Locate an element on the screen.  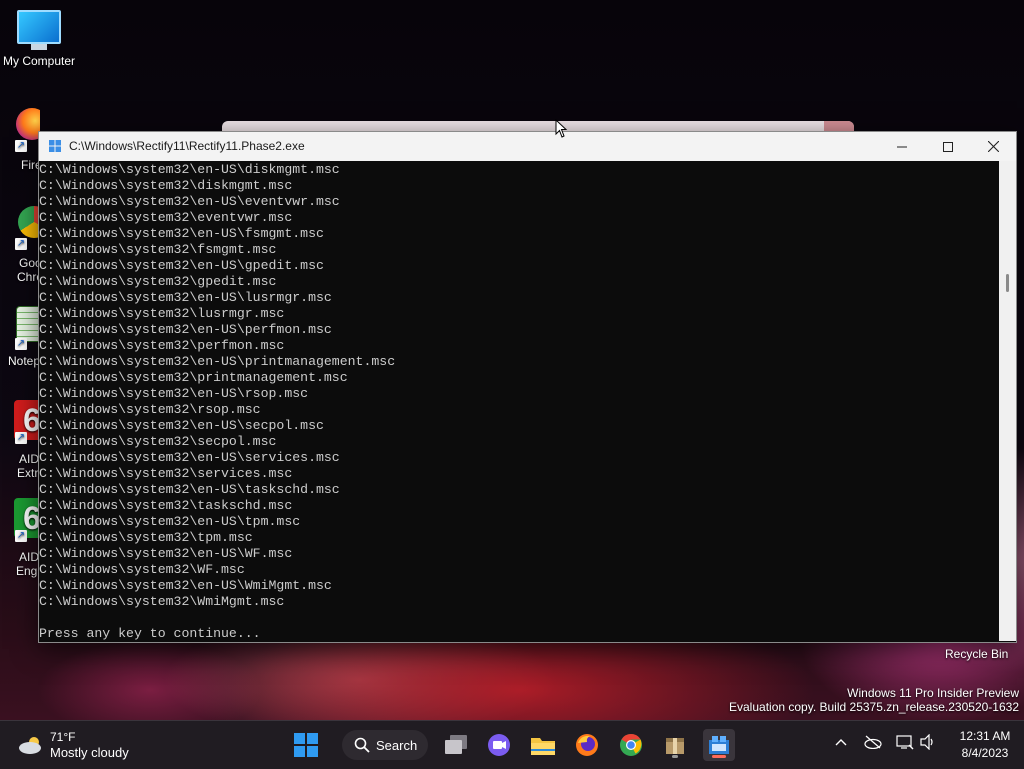
system-tray: 12:31 AM 8/4/2023 is located at coordinates (924, 745).